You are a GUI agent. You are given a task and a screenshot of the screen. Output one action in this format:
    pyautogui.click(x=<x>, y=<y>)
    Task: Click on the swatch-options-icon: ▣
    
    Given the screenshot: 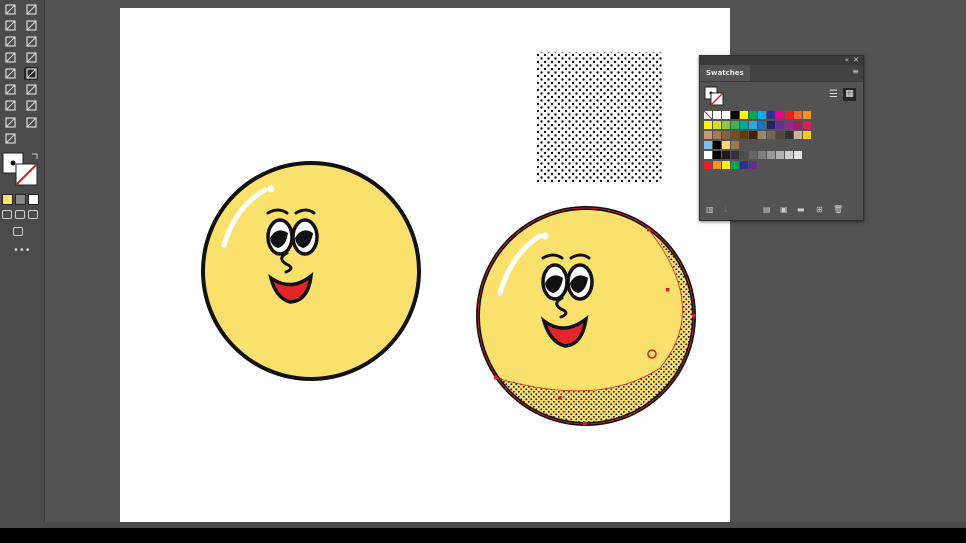 What is the action you would take?
    pyautogui.click(x=785, y=209)
    